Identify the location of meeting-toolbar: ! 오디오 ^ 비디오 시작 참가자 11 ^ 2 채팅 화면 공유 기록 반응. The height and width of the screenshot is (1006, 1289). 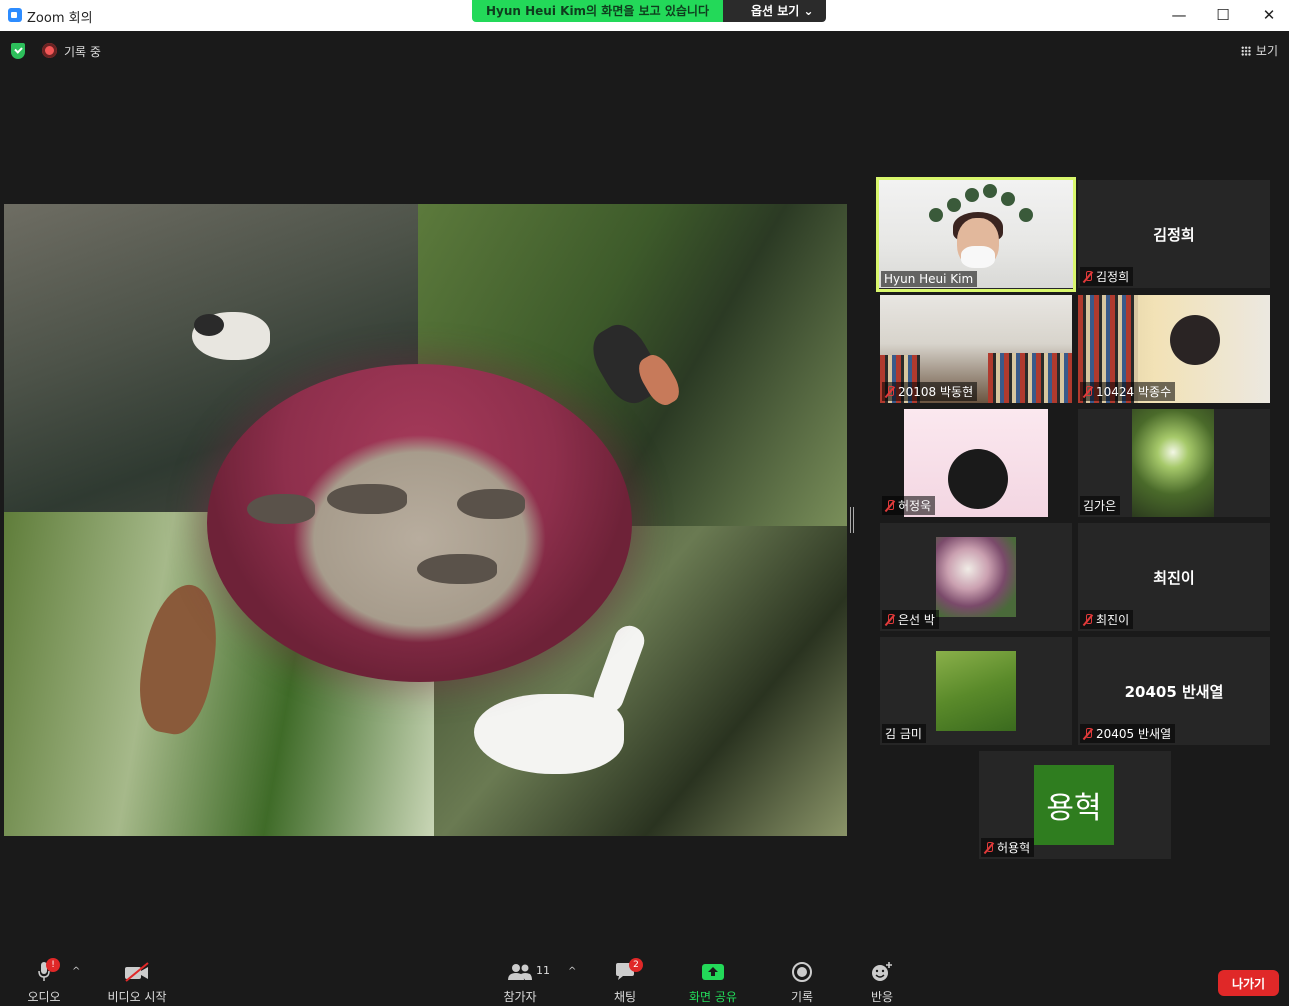
(644, 978).